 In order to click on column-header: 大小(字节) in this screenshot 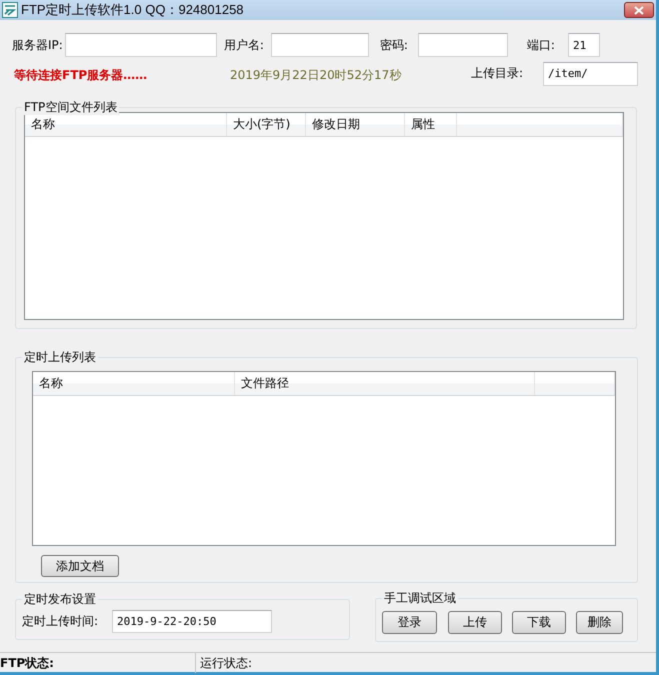, I will do `click(266, 124)`.